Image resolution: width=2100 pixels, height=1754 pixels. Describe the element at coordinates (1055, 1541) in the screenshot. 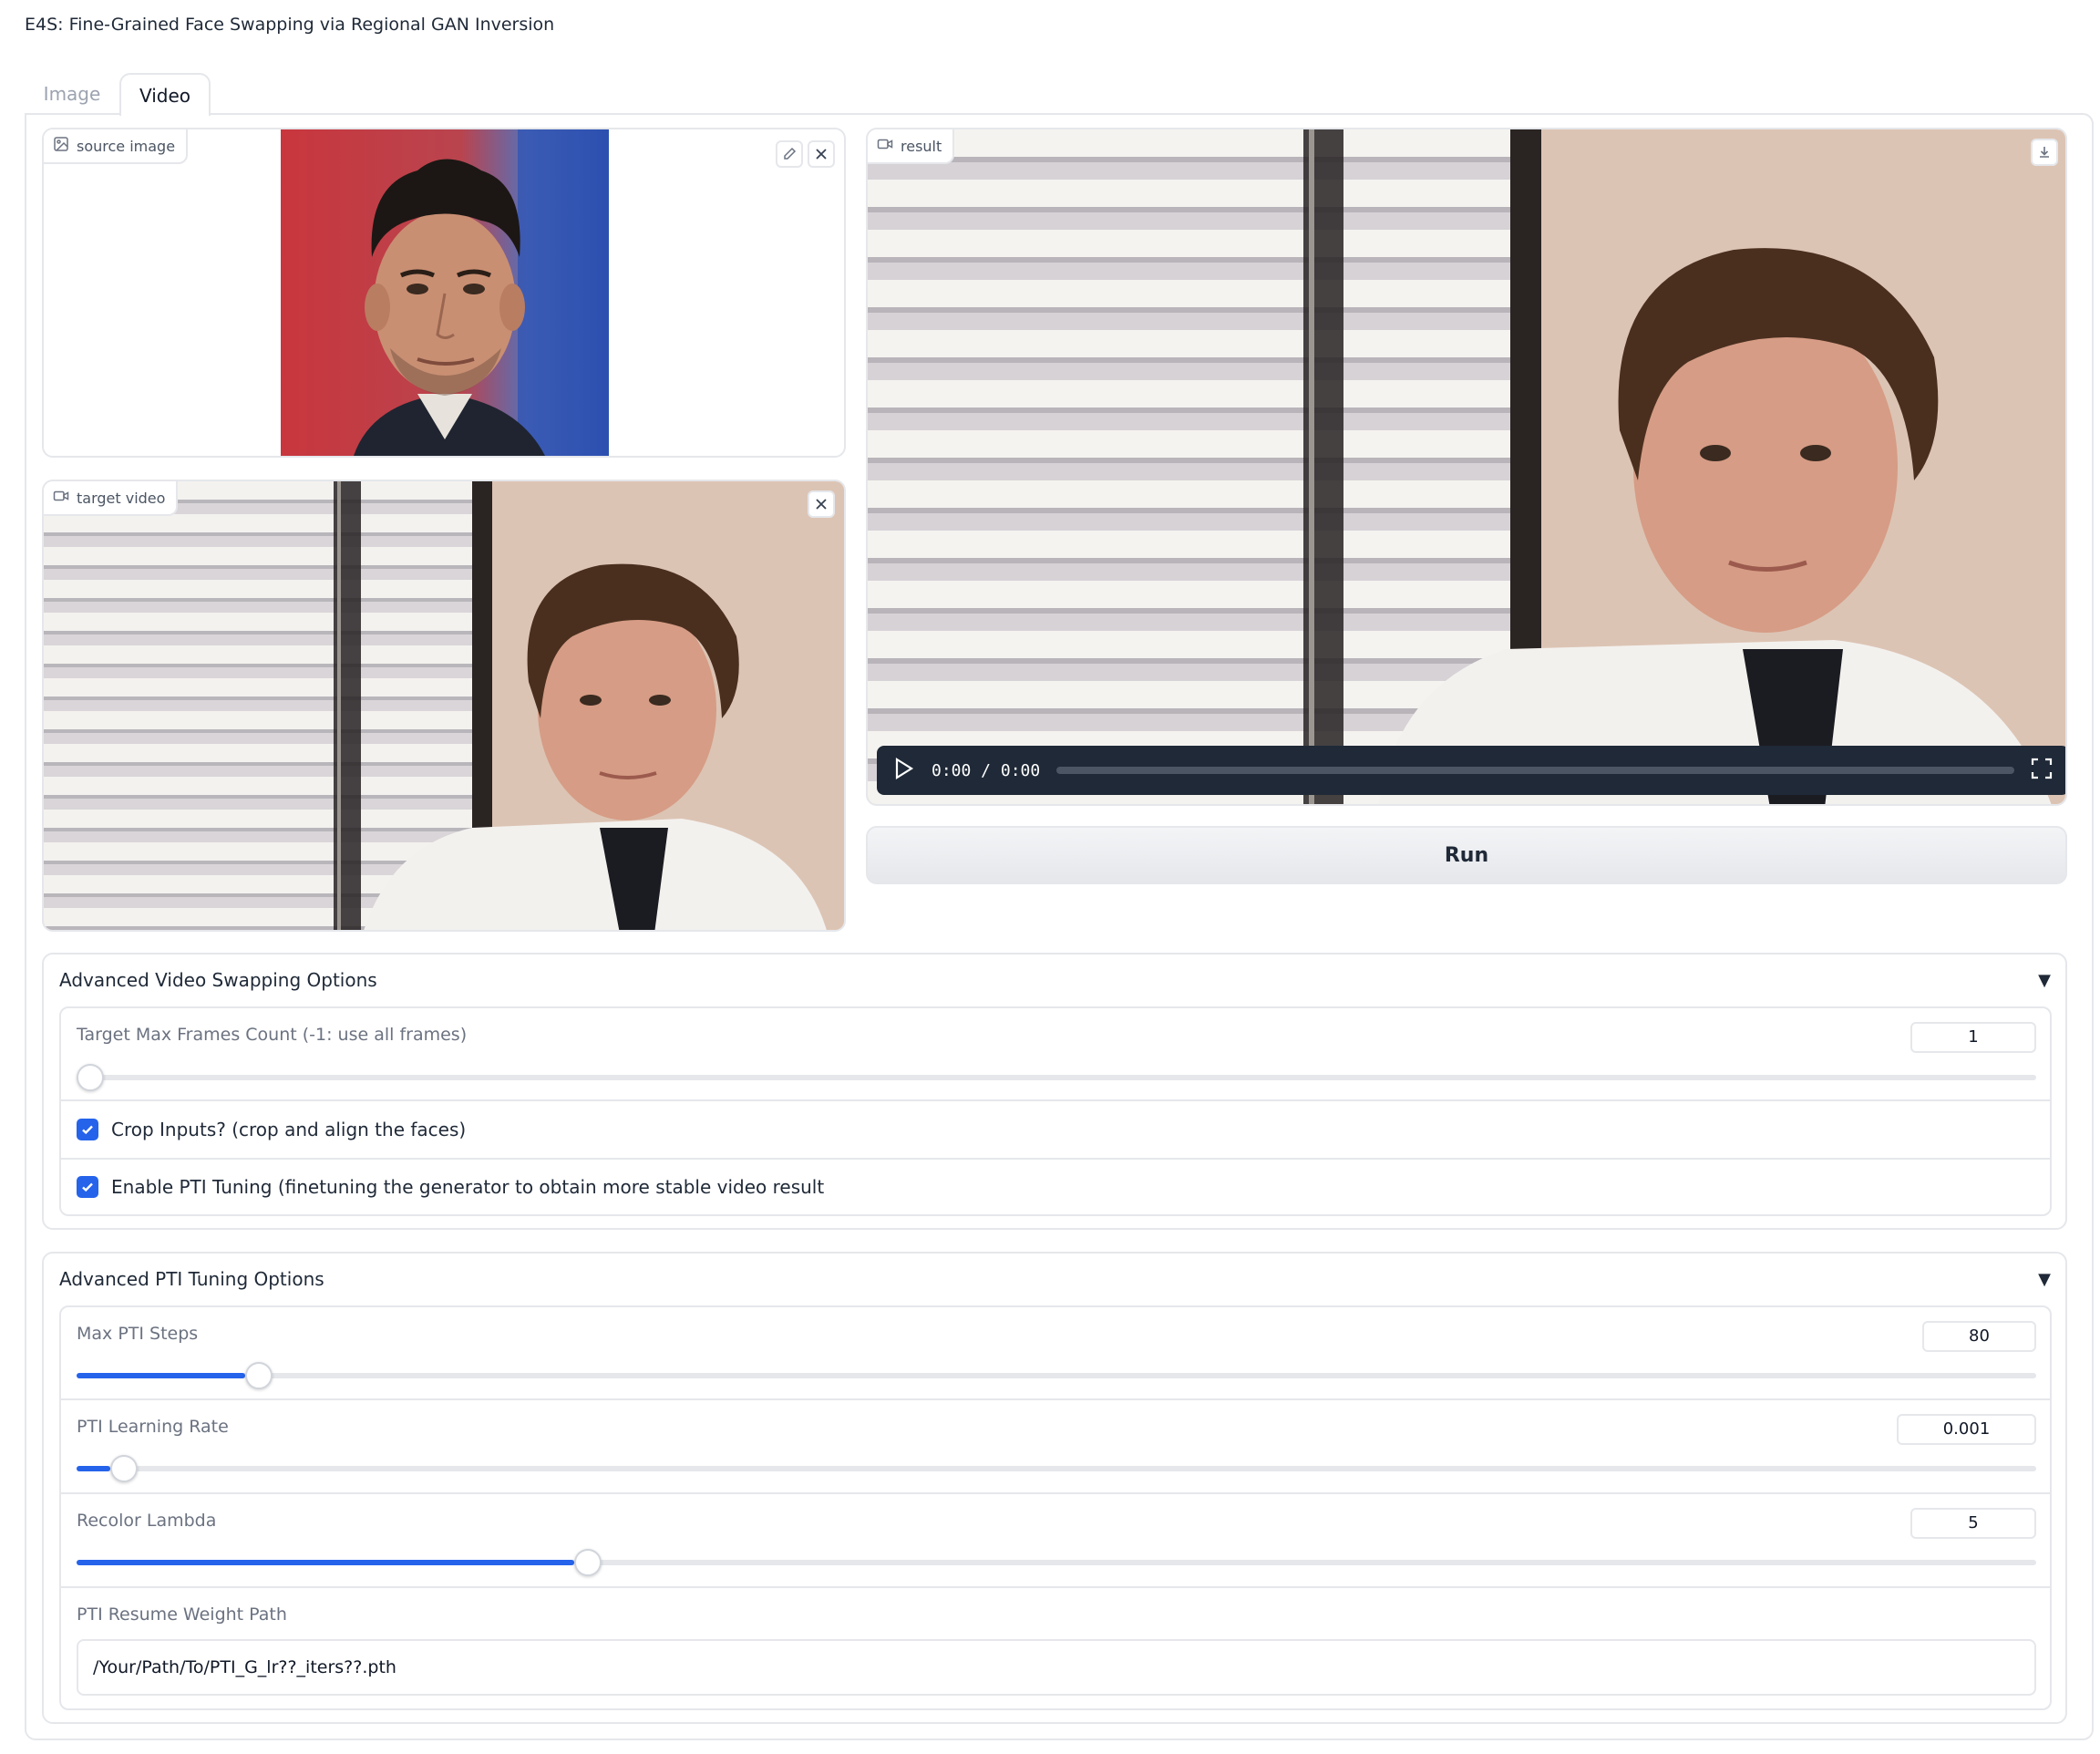

I see `recolor-lambda-row: Recolor Lambda 5` at that location.